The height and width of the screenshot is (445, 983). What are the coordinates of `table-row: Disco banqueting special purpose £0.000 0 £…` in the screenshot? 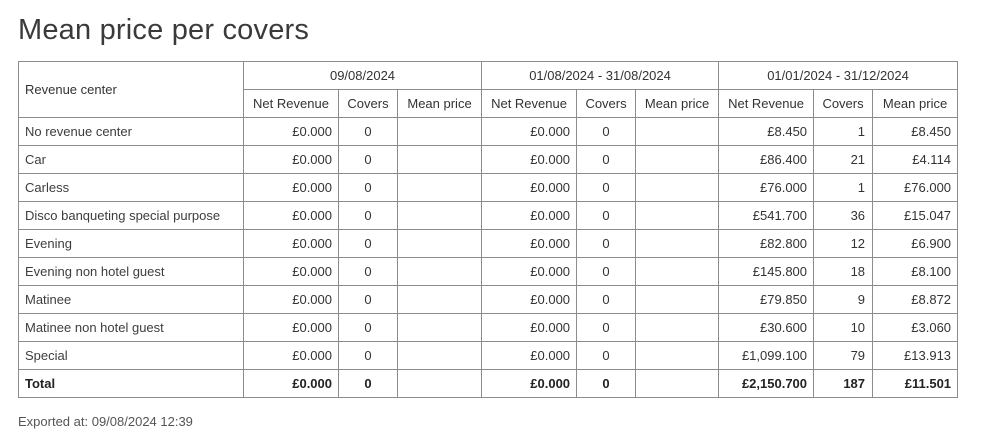 It's located at (488, 215).